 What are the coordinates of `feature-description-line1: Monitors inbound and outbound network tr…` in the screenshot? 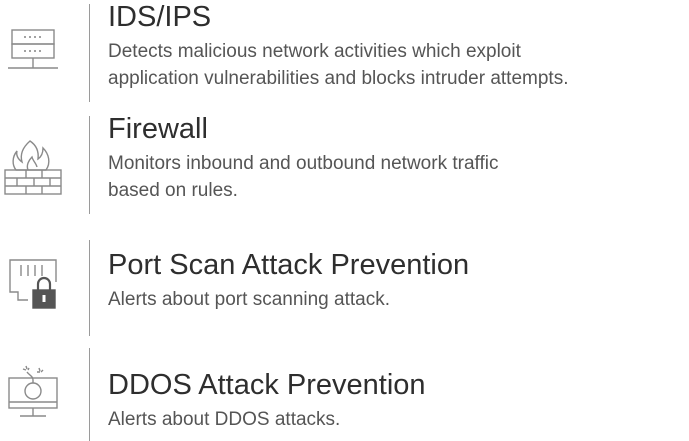 It's located at (303, 163).